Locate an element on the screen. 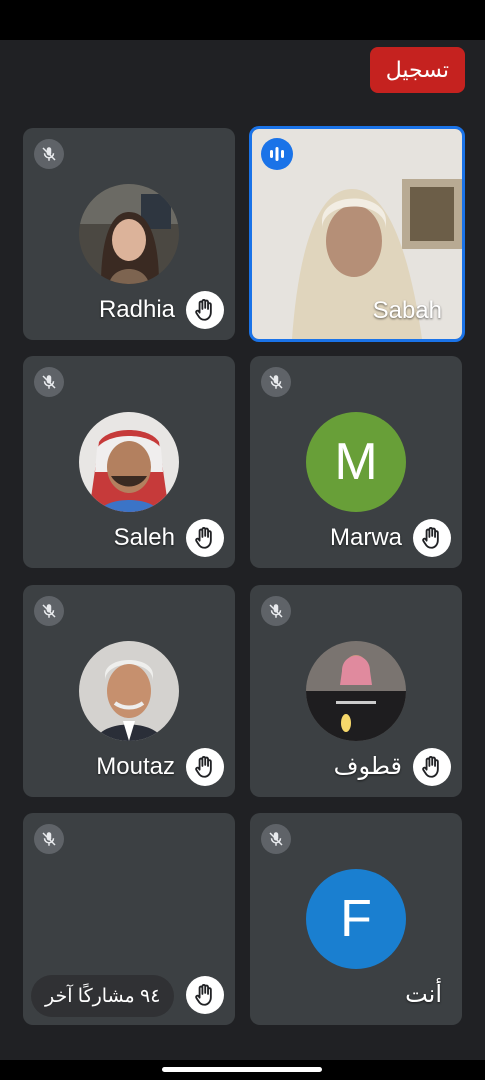  participant-tile-sabah: Sabah is located at coordinates (357, 234).